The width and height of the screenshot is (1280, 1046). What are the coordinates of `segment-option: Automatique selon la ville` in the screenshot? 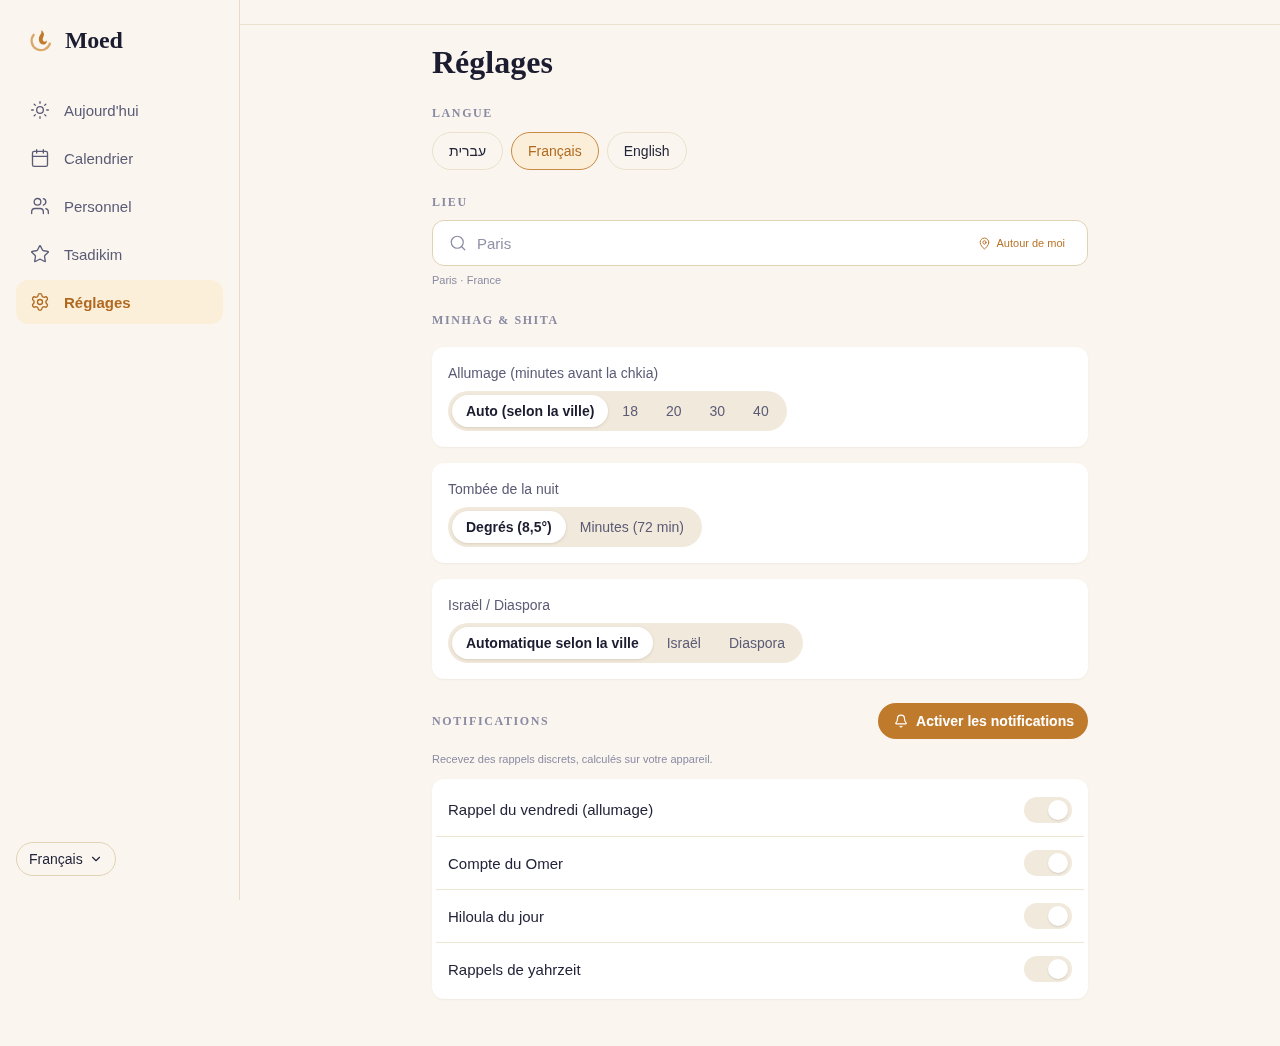 It's located at (552, 643).